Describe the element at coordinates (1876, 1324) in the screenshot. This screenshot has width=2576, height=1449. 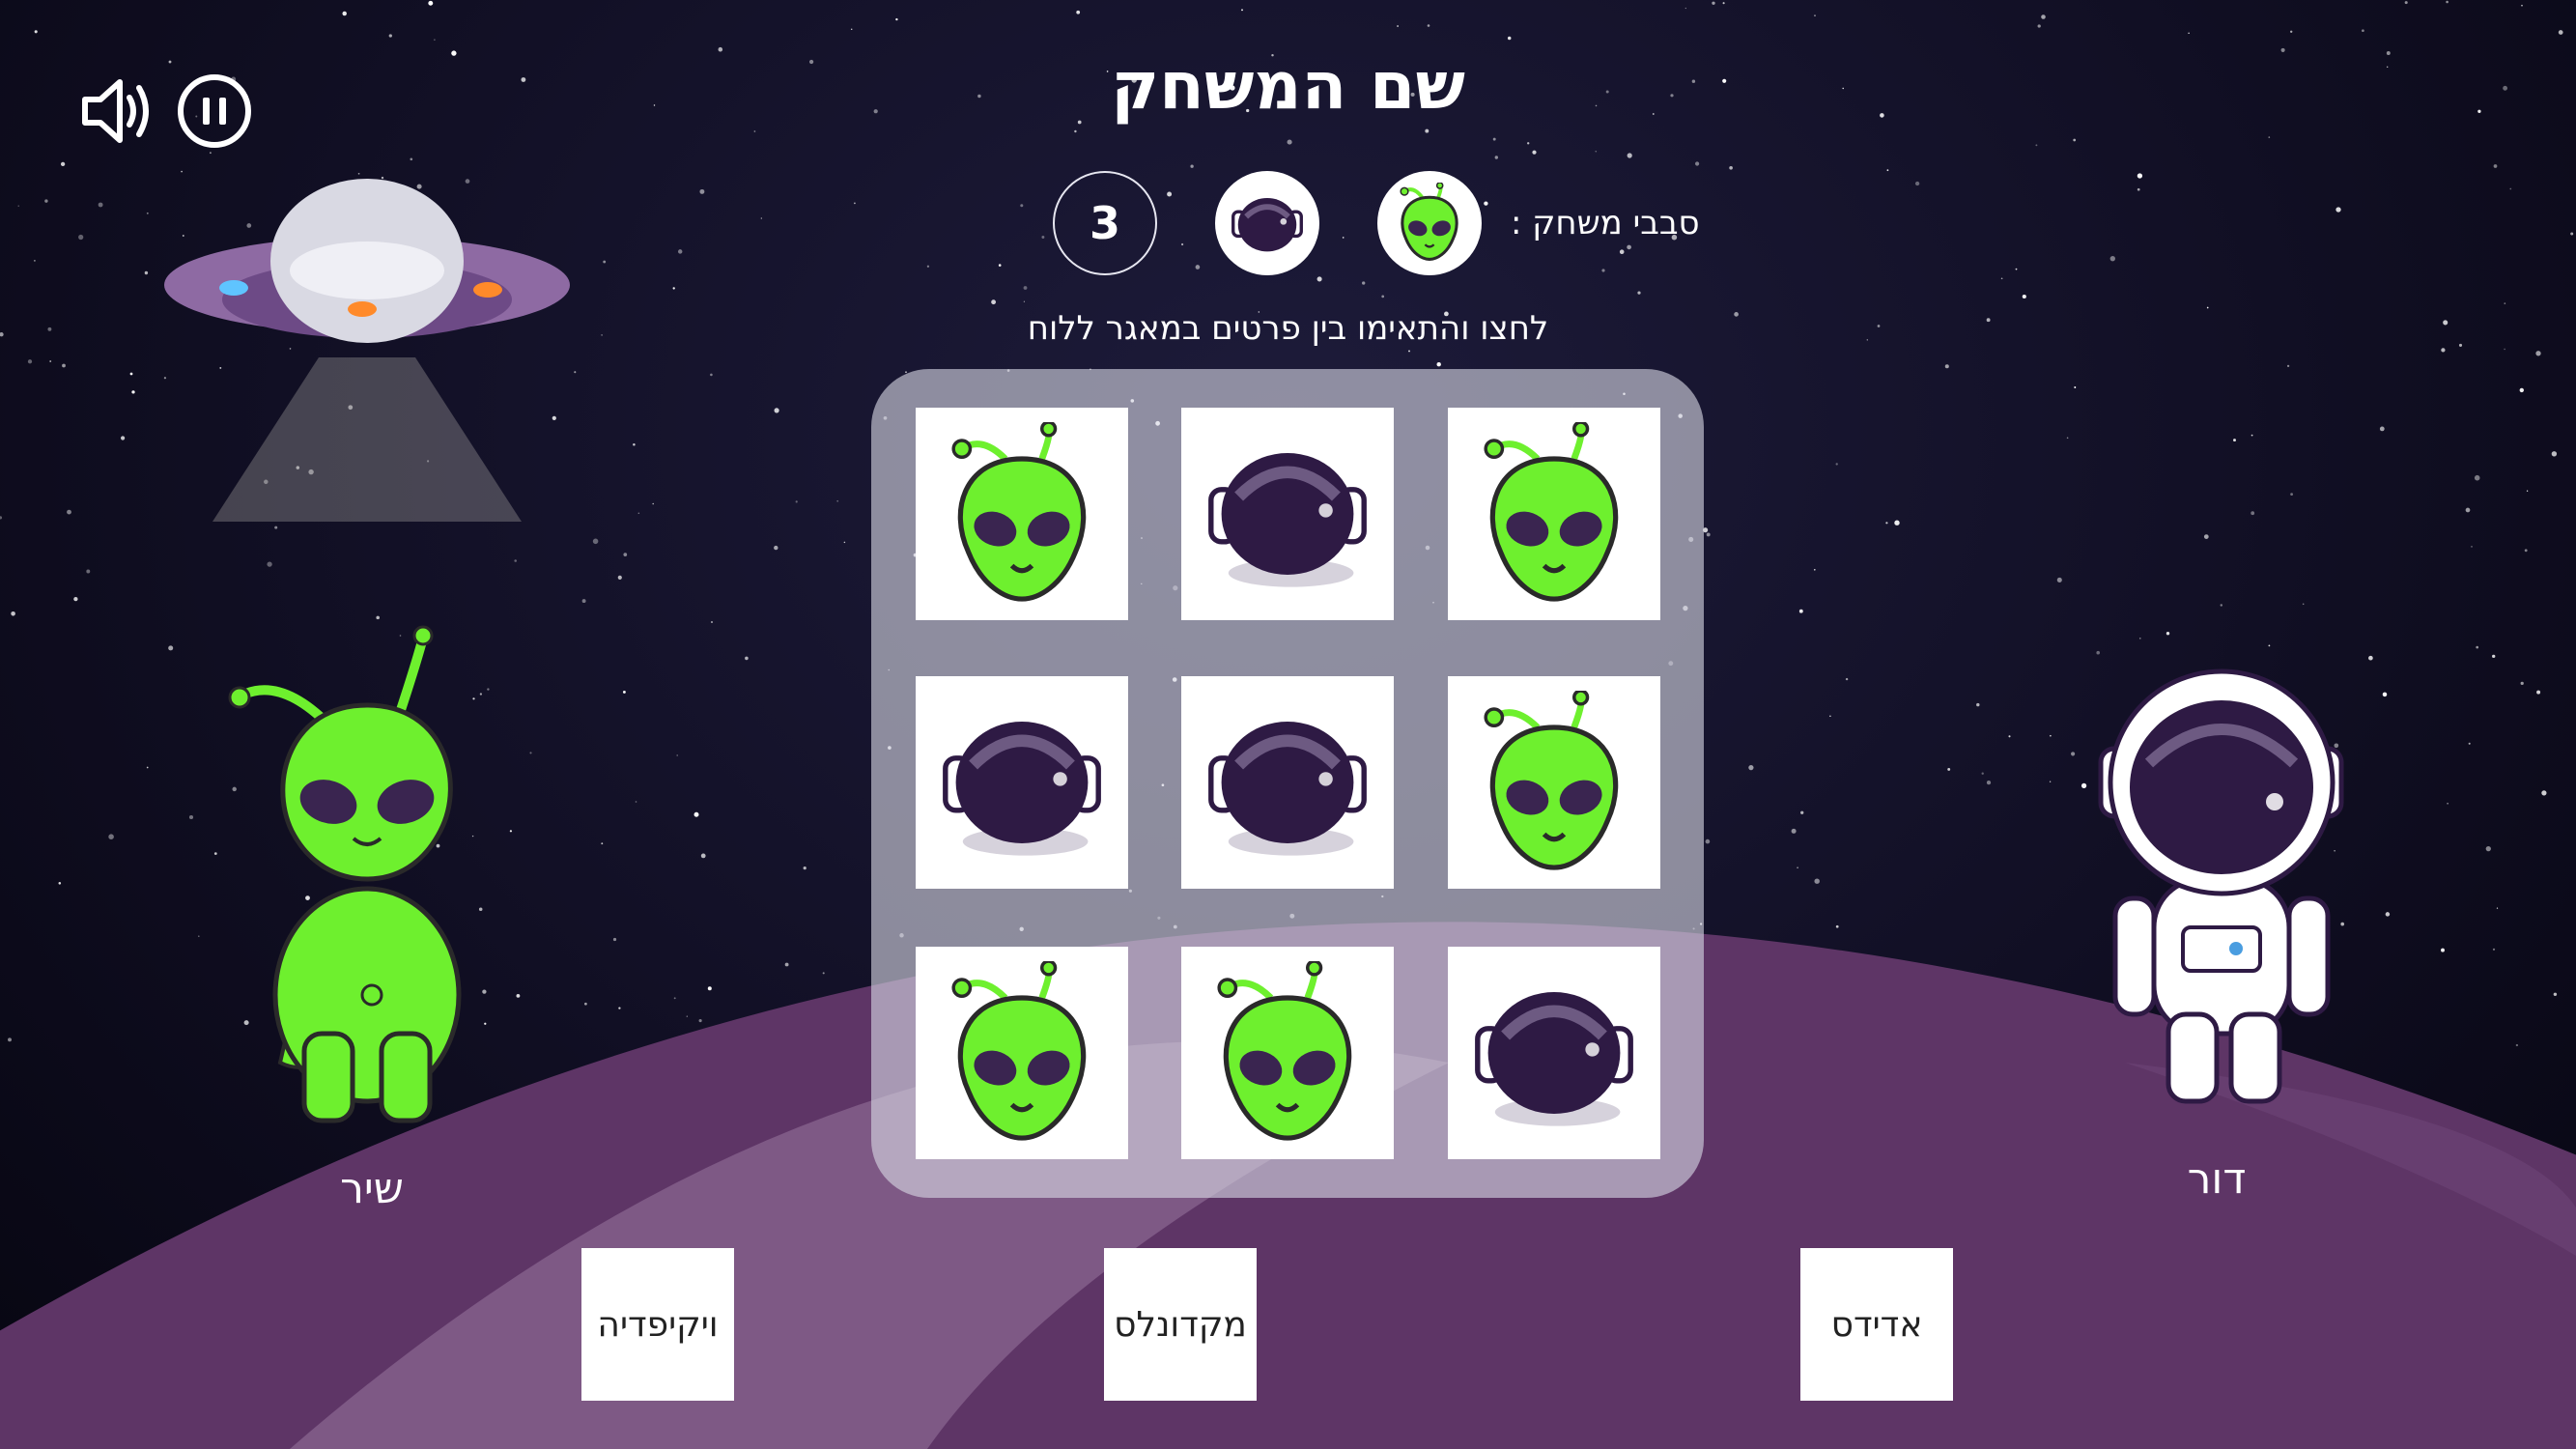
I see `answer-card-adidas: אדידס` at that location.